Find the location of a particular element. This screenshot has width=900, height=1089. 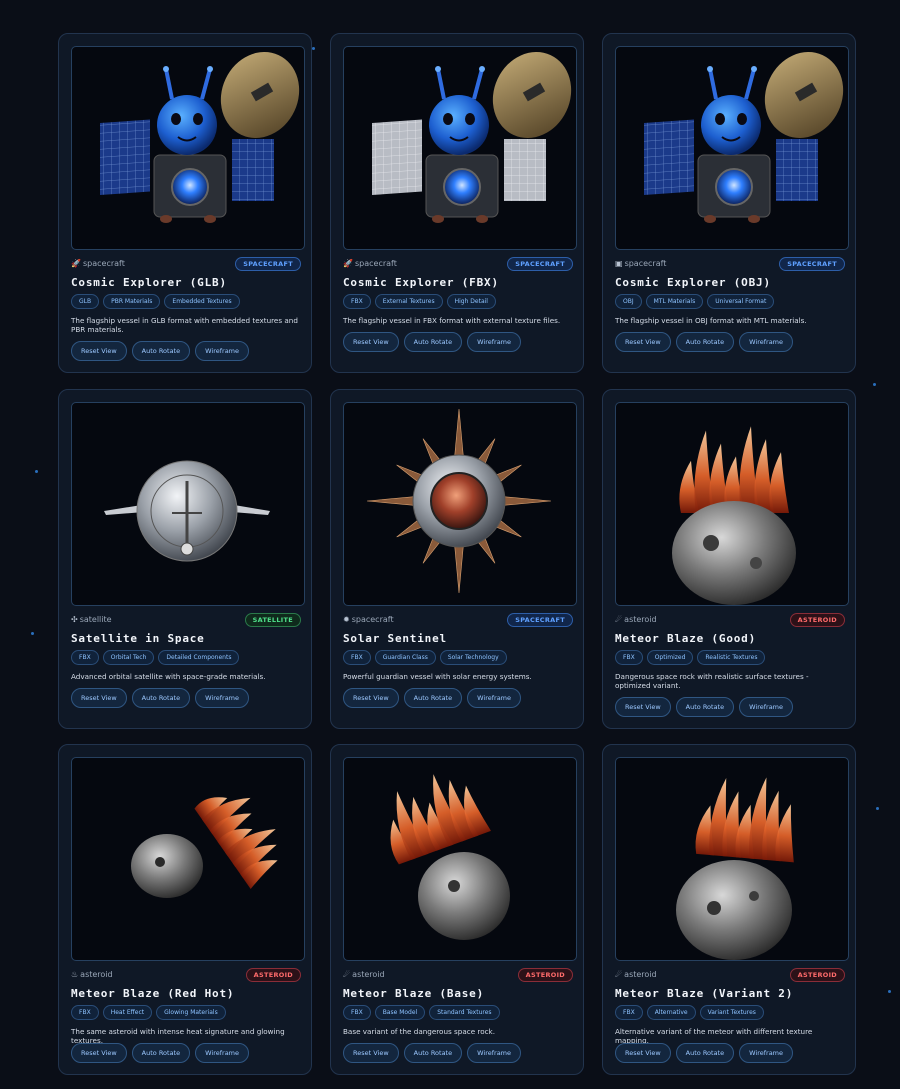

model-type: ▣ spacecraft is located at coordinates (640, 263).